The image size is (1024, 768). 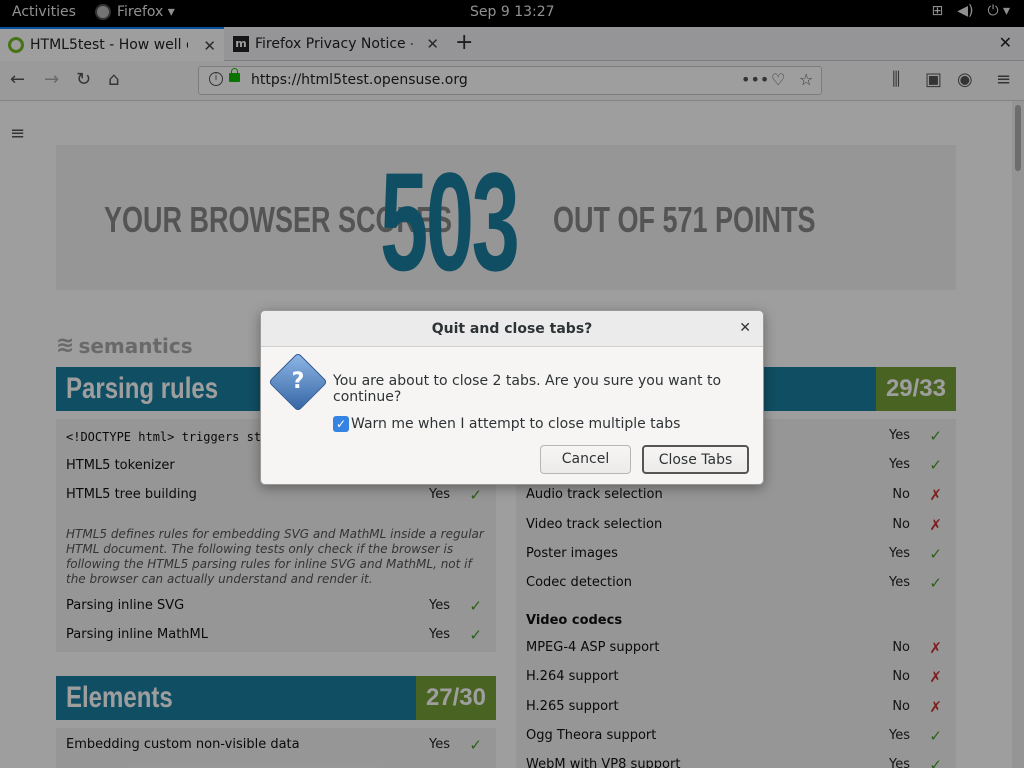 I want to click on row-label: Parsing inline MathML, so click(x=137, y=634).